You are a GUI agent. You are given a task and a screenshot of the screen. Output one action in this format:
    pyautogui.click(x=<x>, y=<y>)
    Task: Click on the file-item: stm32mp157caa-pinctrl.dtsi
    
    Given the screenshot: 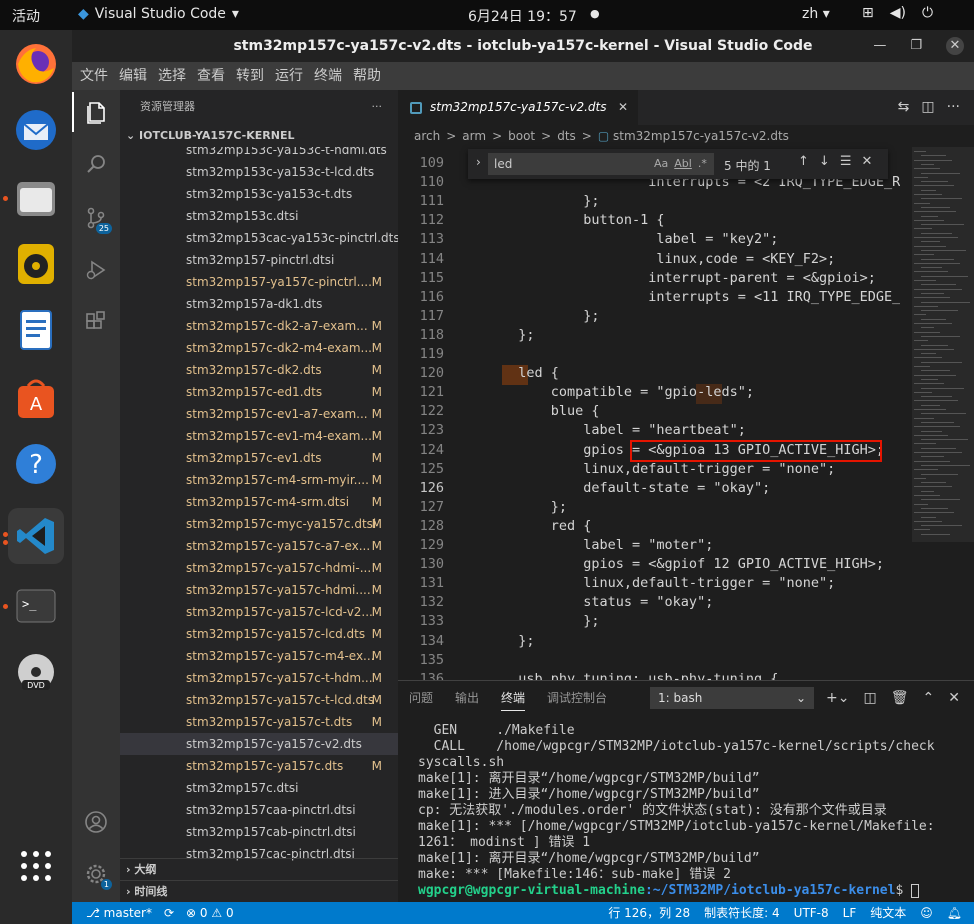 What is the action you would take?
    pyautogui.click(x=259, y=810)
    